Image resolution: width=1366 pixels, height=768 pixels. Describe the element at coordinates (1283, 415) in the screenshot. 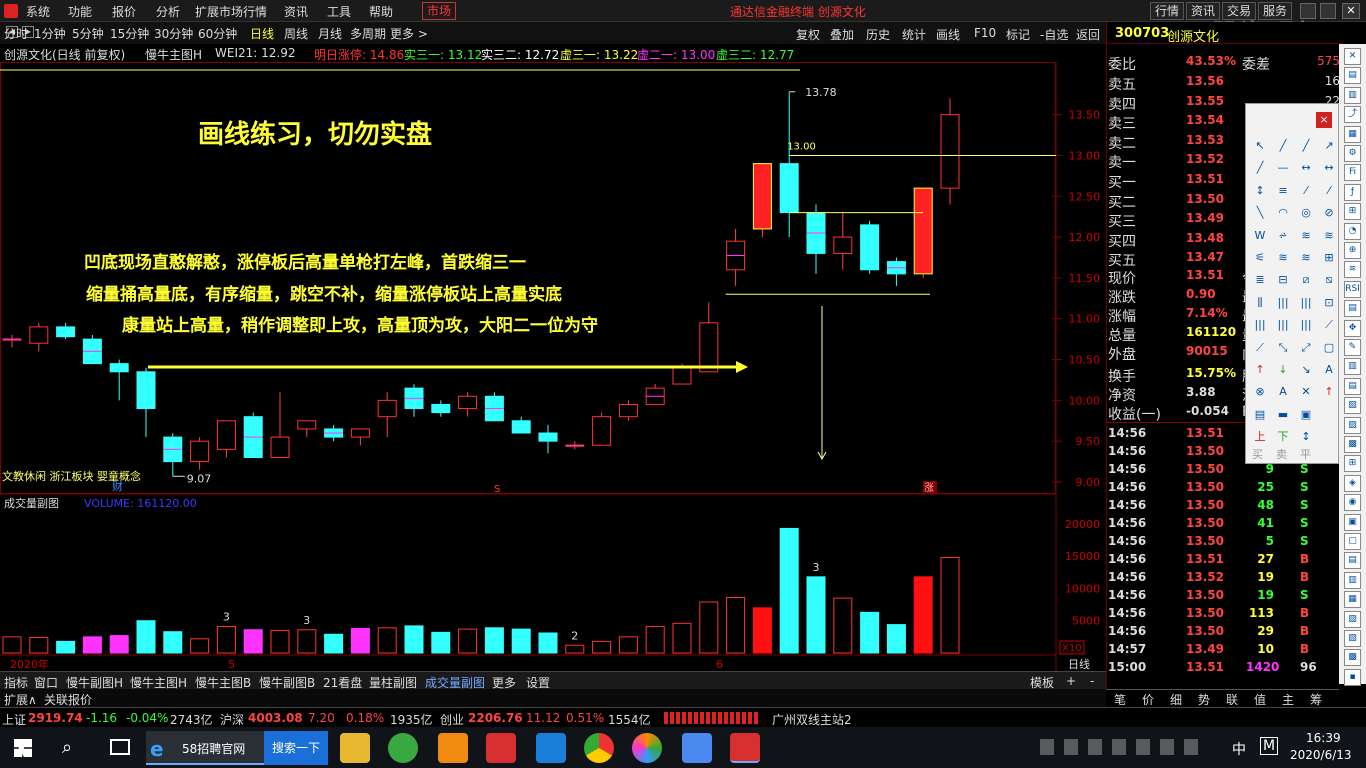

I see `draw-tool-bar-icon: ▬` at that location.